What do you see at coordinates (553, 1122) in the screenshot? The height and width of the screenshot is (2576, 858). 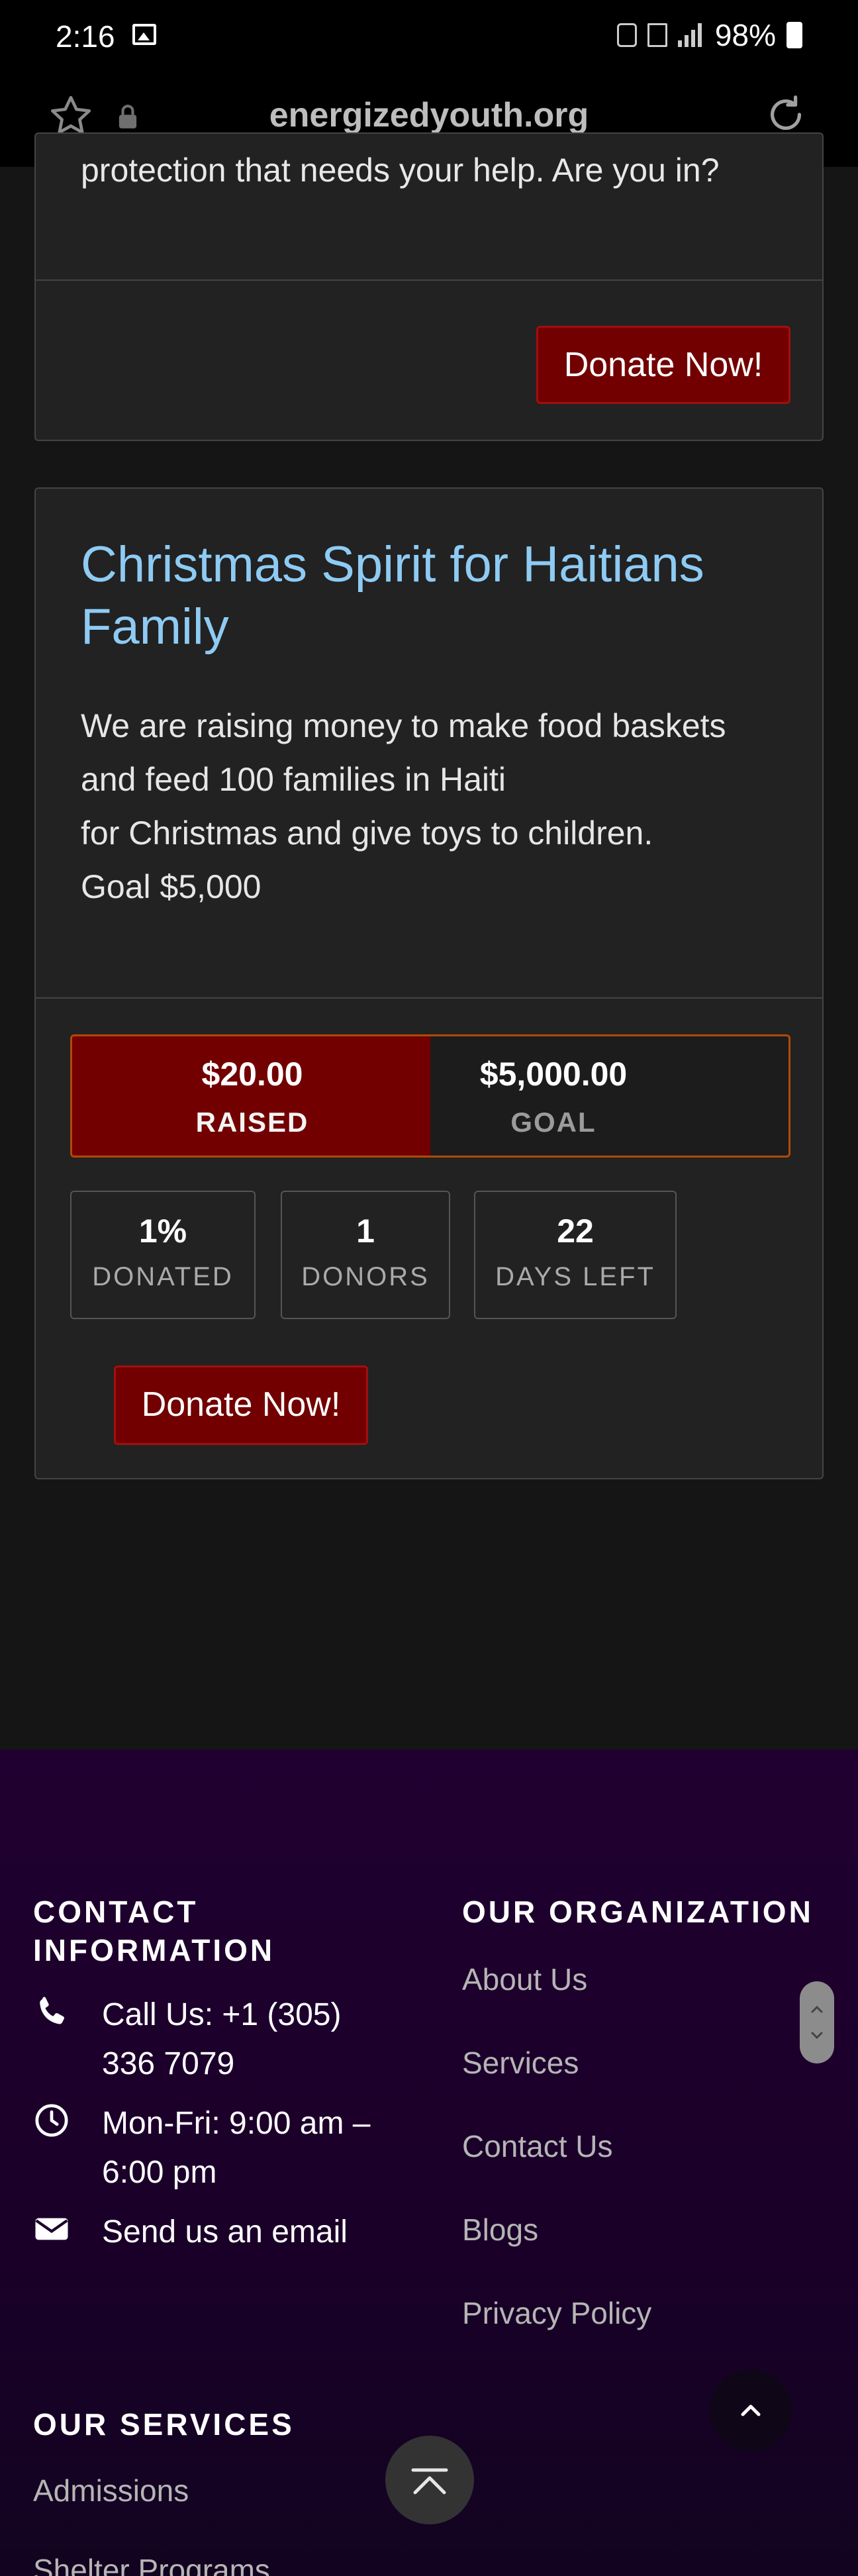 I see `goal-label: GOAL` at bounding box center [553, 1122].